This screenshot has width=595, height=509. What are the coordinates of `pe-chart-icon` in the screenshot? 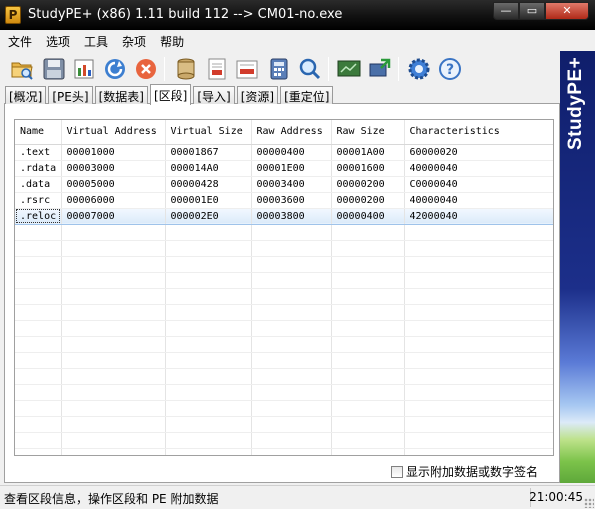 It's located at (85, 69).